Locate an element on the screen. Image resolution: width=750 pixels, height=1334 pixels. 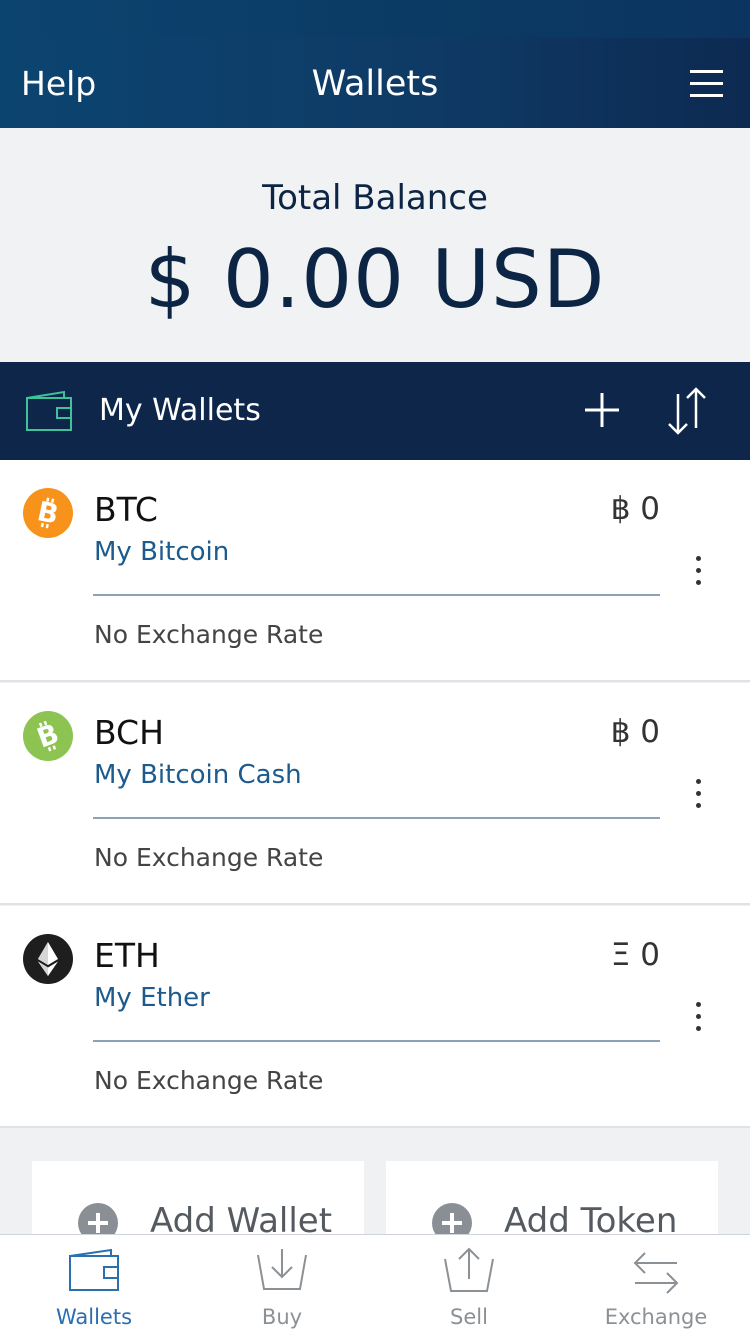
page-title: Wallets is located at coordinates (375, 84).